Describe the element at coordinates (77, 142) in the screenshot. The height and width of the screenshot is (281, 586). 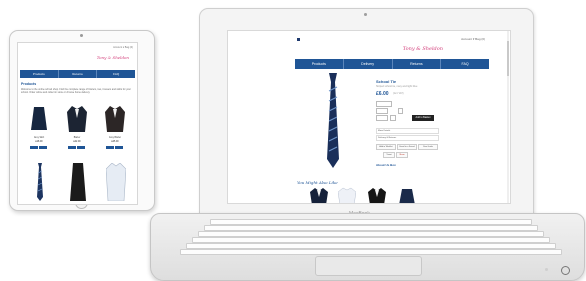
I see `tablet-product-price: £42.00` at that location.